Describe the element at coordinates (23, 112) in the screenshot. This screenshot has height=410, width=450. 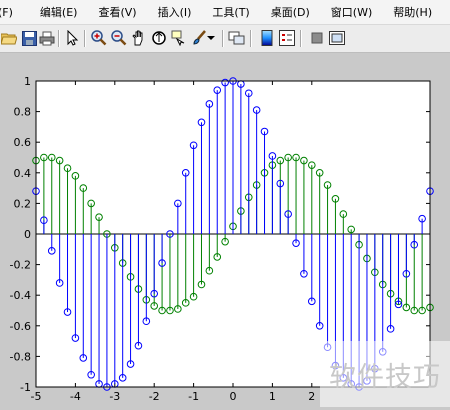
I see `y-tick-label: 0.8` at that location.